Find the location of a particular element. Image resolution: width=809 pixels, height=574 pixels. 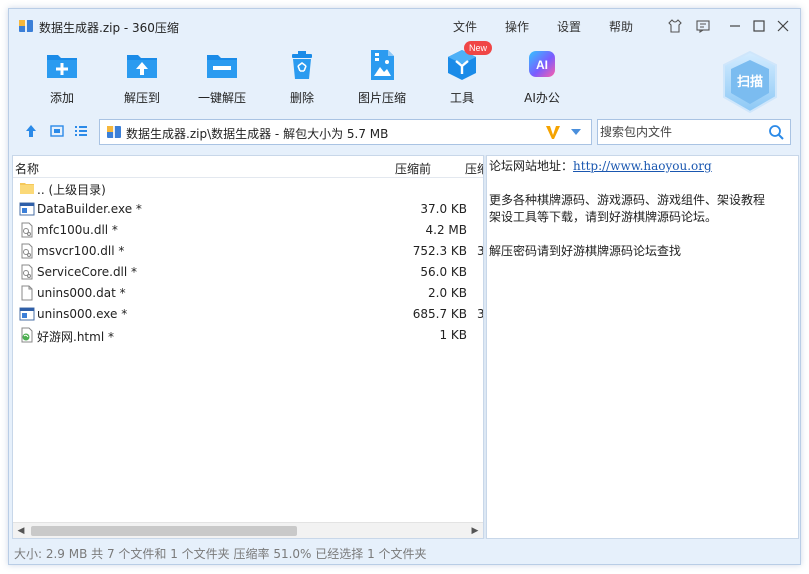

file-name: DataBuilder.exe * is located at coordinates (89, 209).